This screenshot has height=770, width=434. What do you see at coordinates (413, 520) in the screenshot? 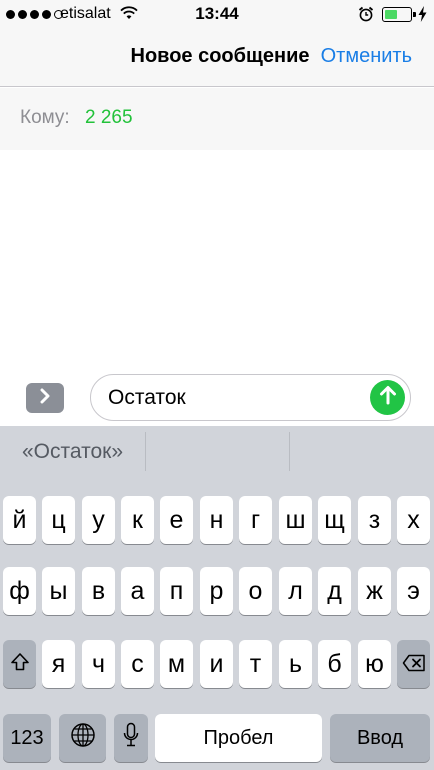
I see `key-row1-11: х` at bounding box center [413, 520].